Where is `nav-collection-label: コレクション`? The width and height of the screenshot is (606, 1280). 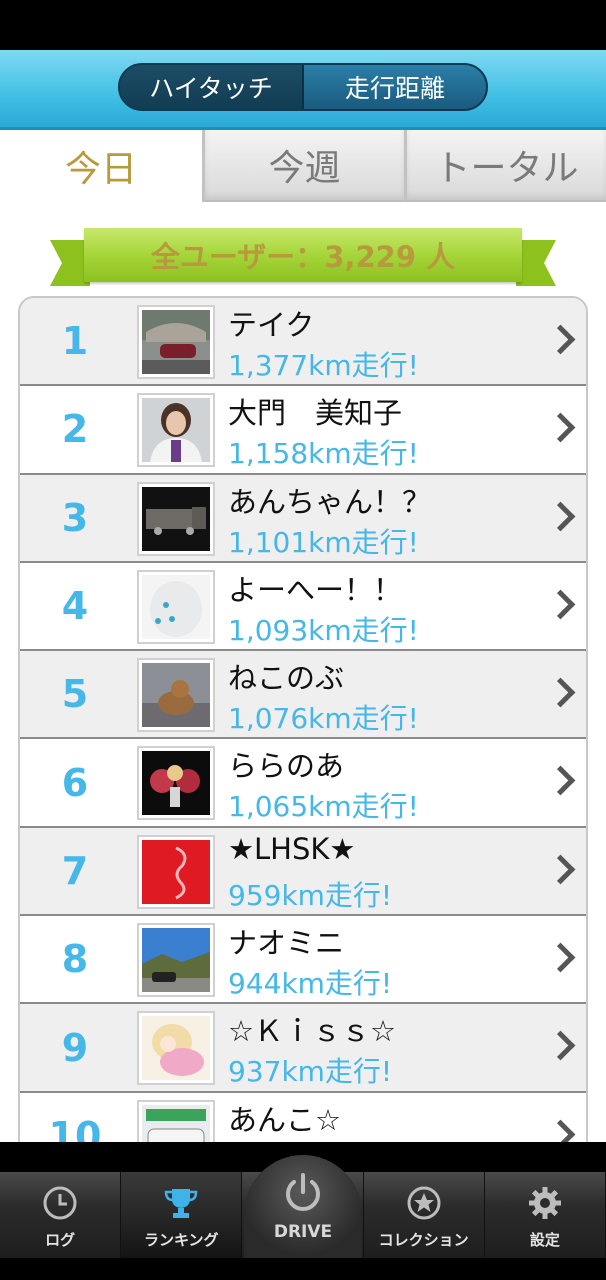 nav-collection-label: コレクション is located at coordinates (423, 1240).